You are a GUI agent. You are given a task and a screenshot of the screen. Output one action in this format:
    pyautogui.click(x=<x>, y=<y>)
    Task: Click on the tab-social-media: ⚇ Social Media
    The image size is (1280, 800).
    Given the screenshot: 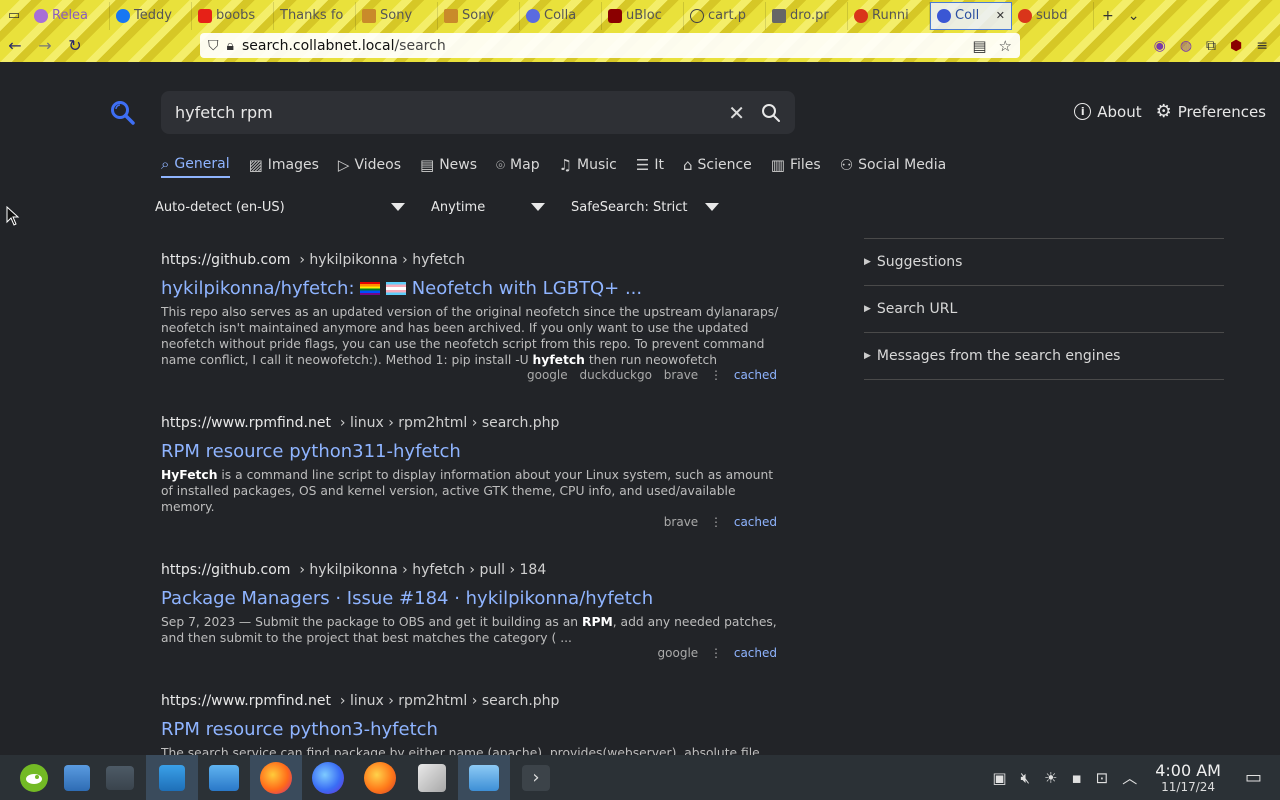 What is the action you would take?
    pyautogui.click(x=893, y=165)
    